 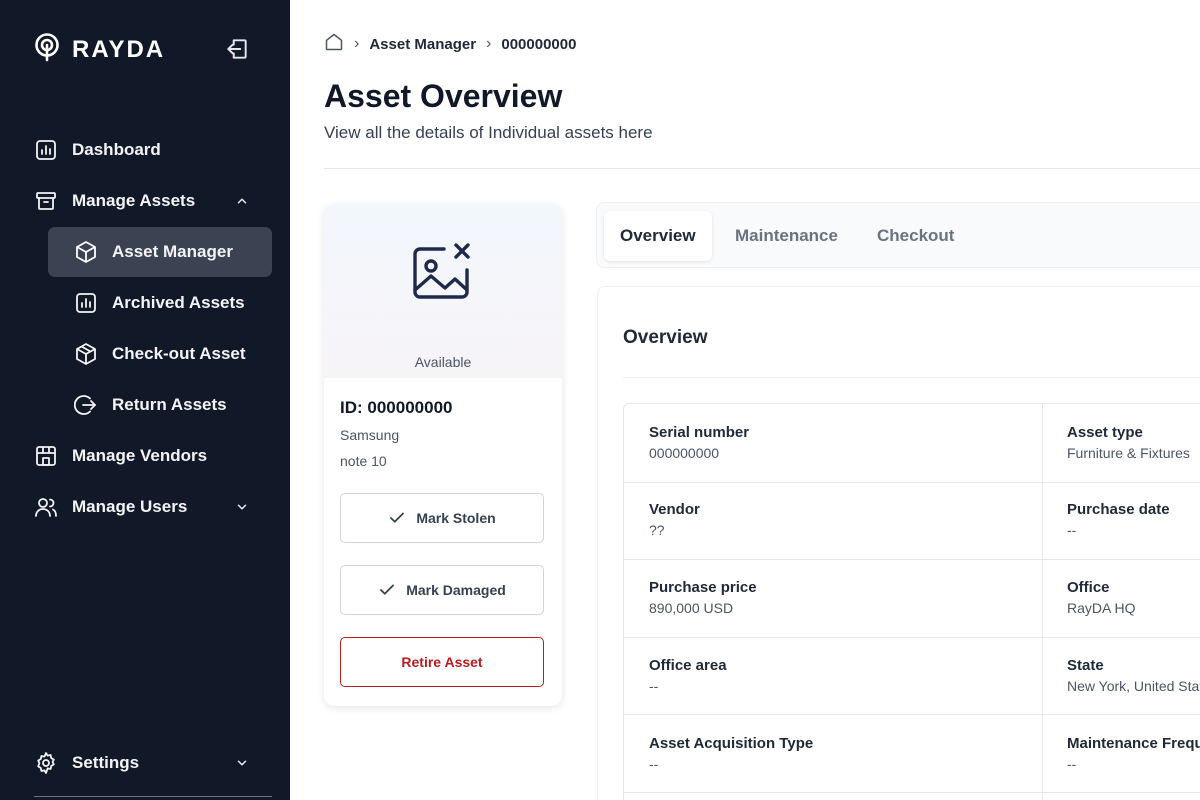 I want to click on asset-status: Available, so click(x=443, y=362).